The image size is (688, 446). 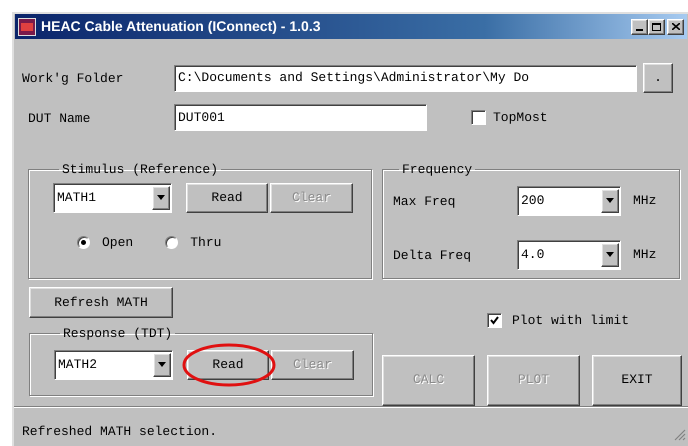 I want to click on dut-name-field: DUT001, so click(x=300, y=117).